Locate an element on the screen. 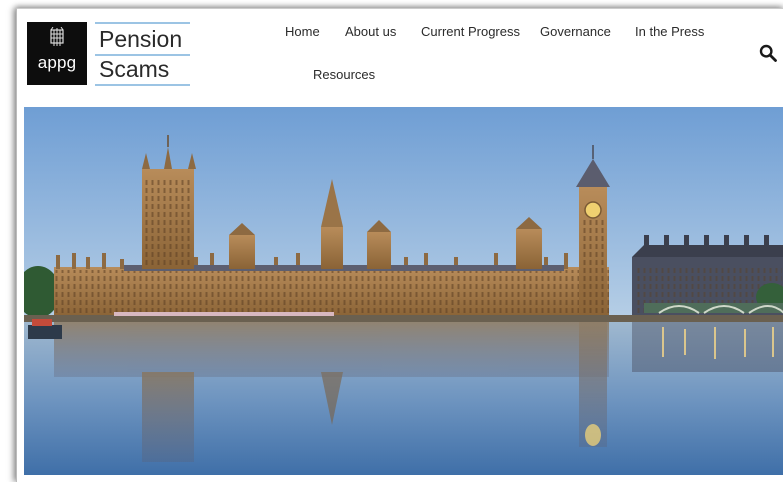 The image size is (783, 482). nav-current-progress: Current Progress is located at coordinates (470, 31).